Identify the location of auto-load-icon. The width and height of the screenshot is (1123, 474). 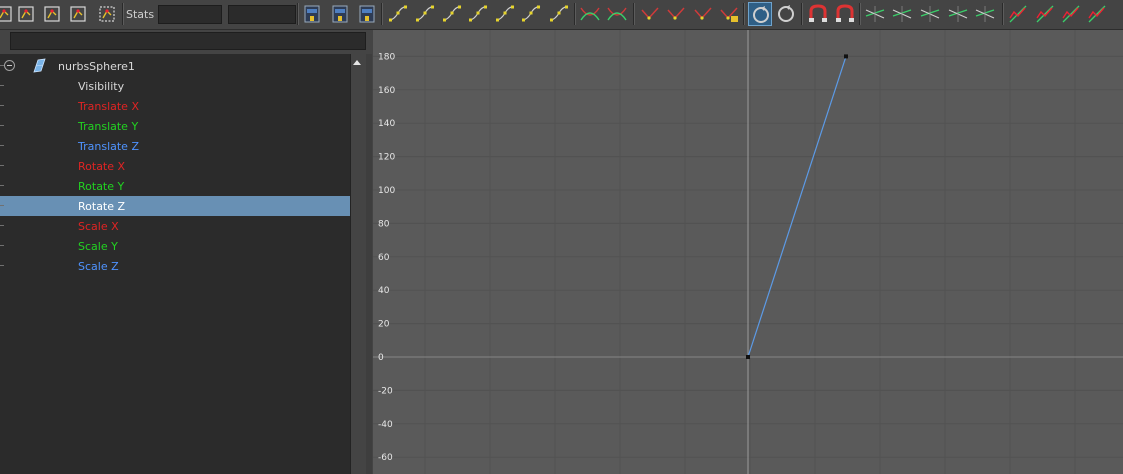
(761, 14).